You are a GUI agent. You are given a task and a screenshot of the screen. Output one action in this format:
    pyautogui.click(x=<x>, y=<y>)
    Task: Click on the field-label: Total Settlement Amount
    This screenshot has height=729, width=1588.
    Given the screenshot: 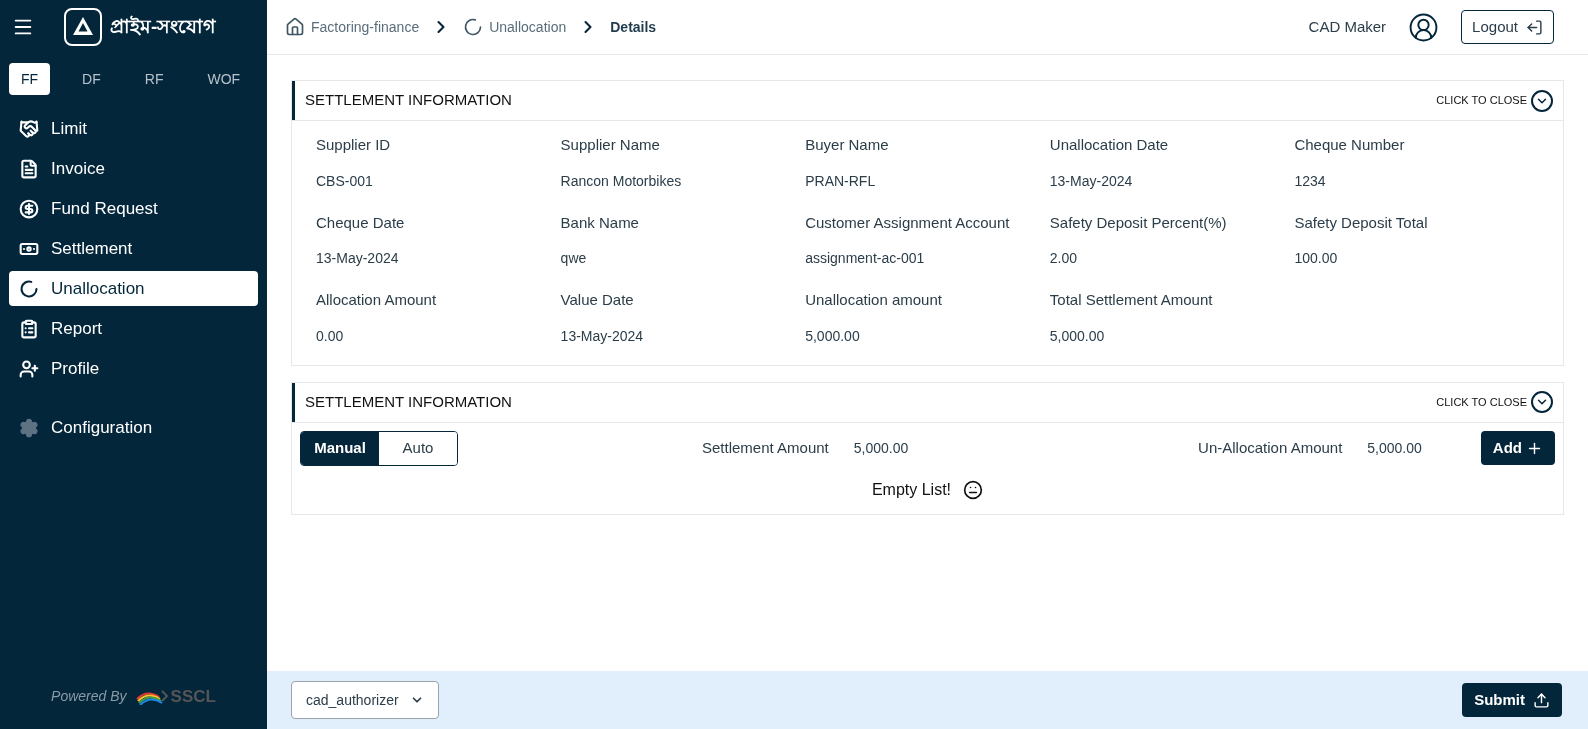 What is the action you would take?
    pyautogui.click(x=1131, y=300)
    